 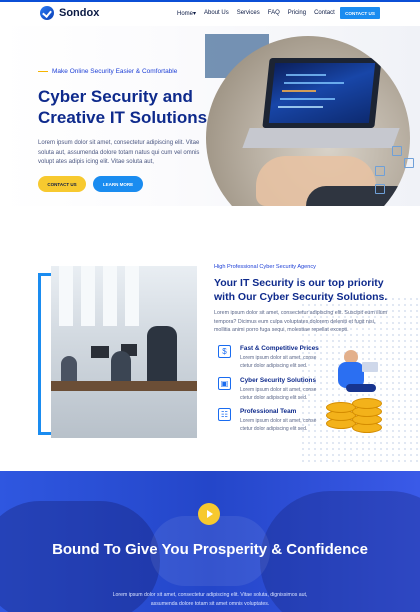 I want to click on hero-title: Cyber Security and Creative IT Solutions, so click(x=123, y=107).